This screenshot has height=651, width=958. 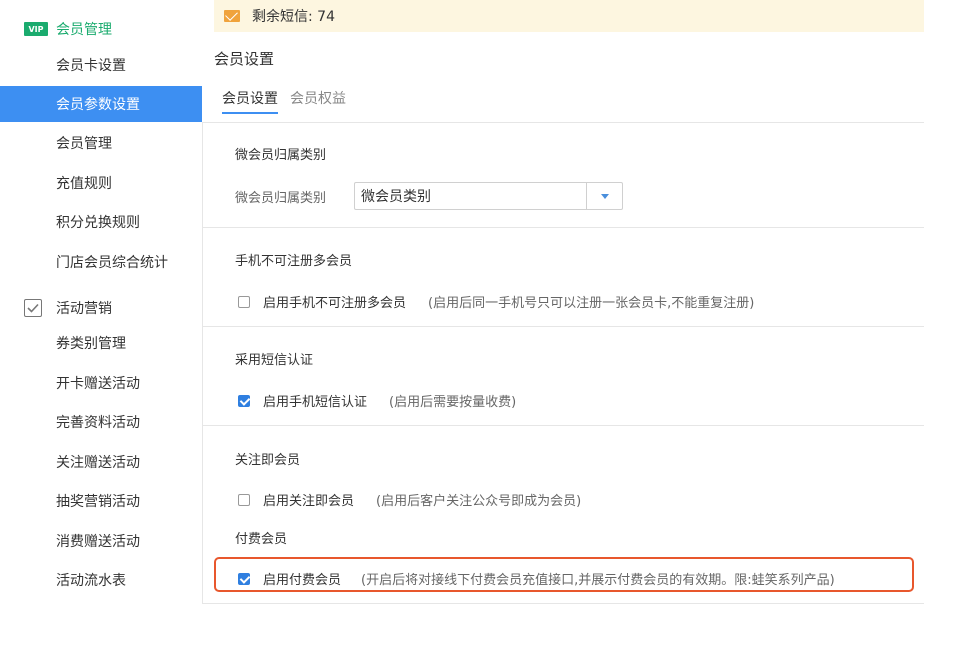 I want to click on phone-checkbox, so click(x=244, y=301).